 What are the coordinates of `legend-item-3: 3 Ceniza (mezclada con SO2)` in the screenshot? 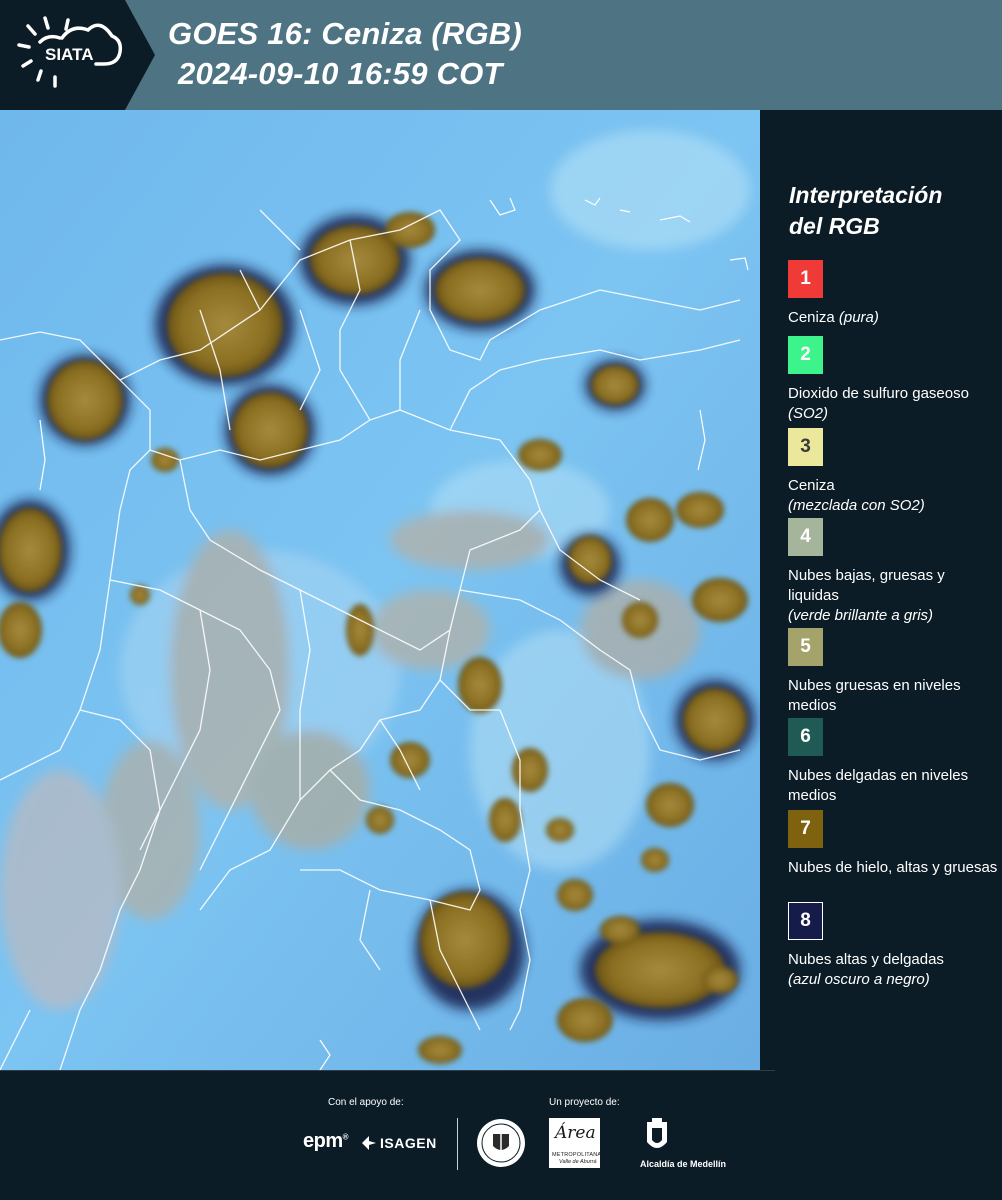 It's located at (893, 472).